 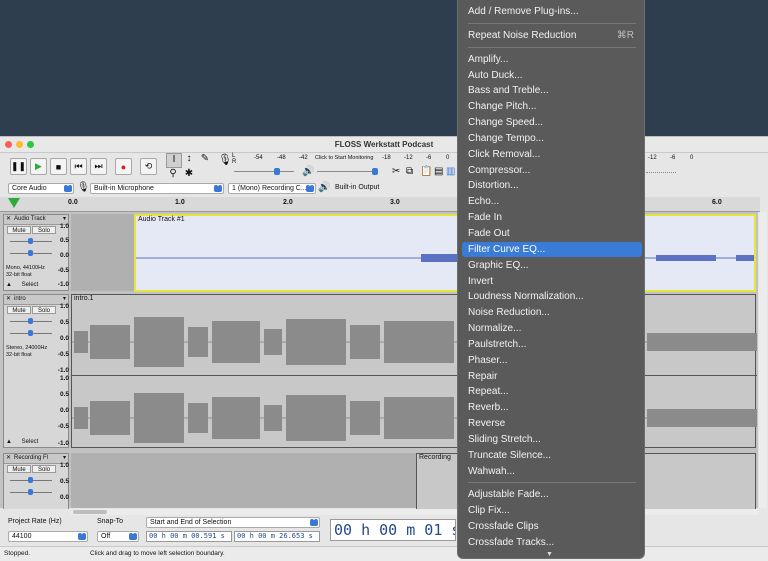 What do you see at coordinates (173, 174) in the screenshot?
I see `zoom-tool-icon: ⚲` at bounding box center [173, 174].